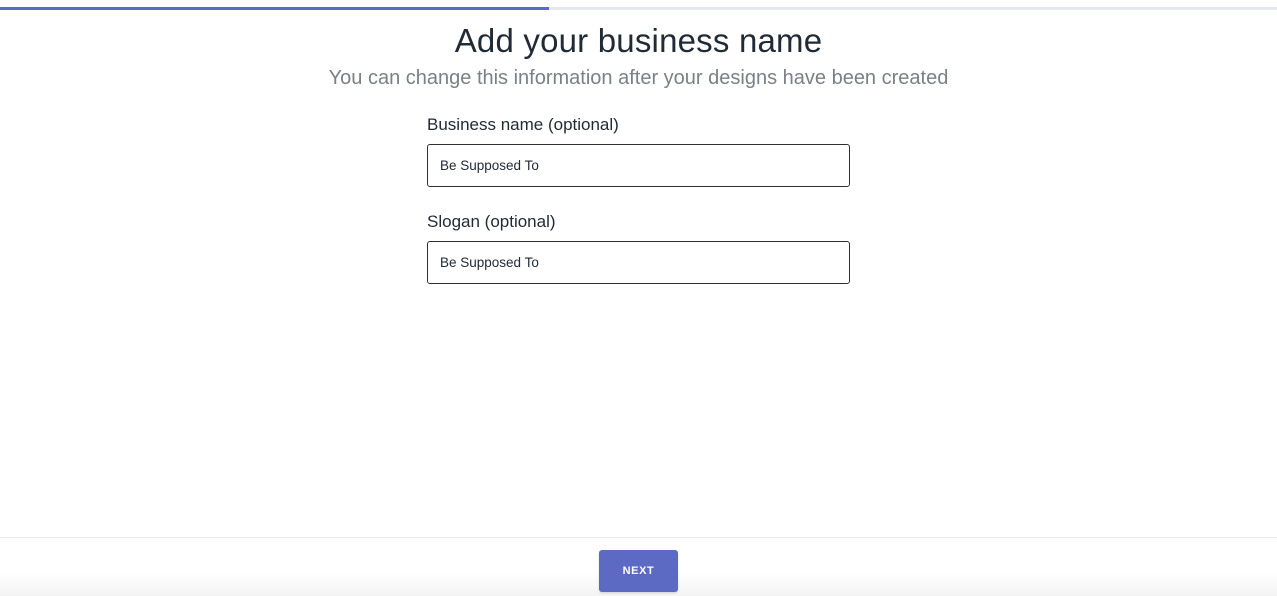 The height and width of the screenshot is (596, 1277). Describe the element at coordinates (638, 40) in the screenshot. I see `page-title: Add your business name` at that location.